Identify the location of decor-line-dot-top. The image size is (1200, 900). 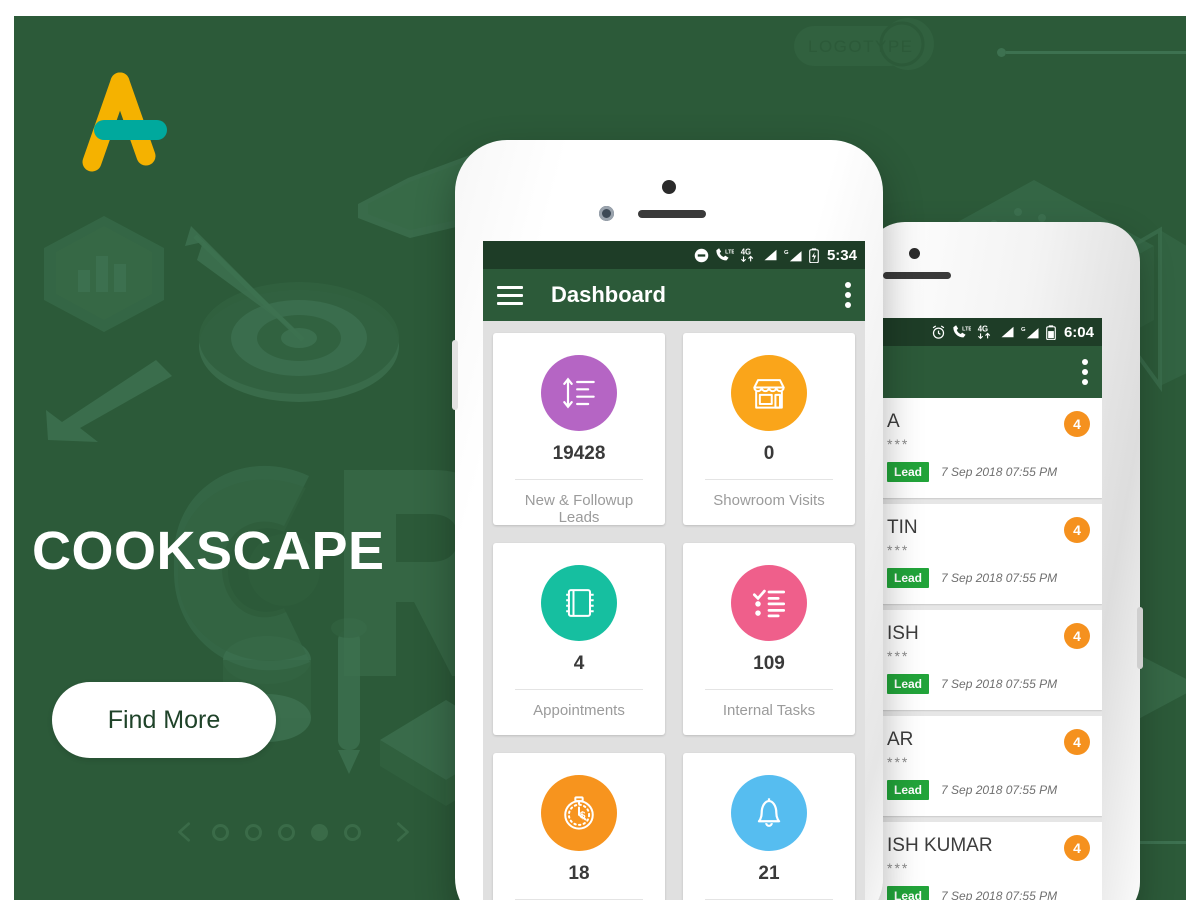
(1091, 52).